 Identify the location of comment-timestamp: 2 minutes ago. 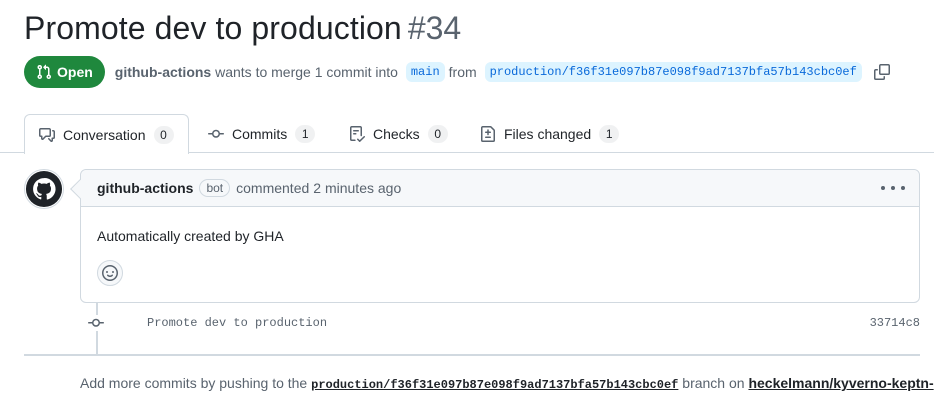
(357, 188).